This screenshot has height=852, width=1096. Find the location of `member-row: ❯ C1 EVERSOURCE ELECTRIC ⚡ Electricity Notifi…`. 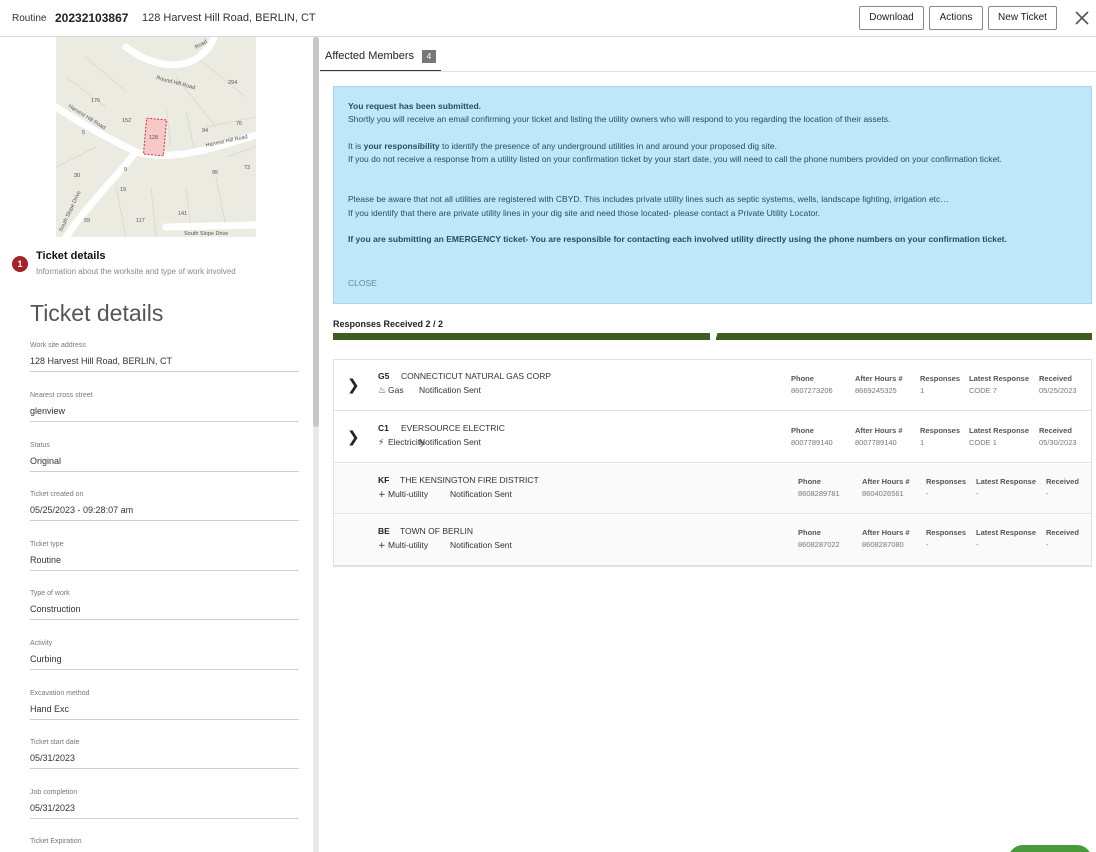

member-row: ❯ C1 EVERSOURCE ELECTRIC ⚡ Electricity Notifi… is located at coordinates (712, 437).